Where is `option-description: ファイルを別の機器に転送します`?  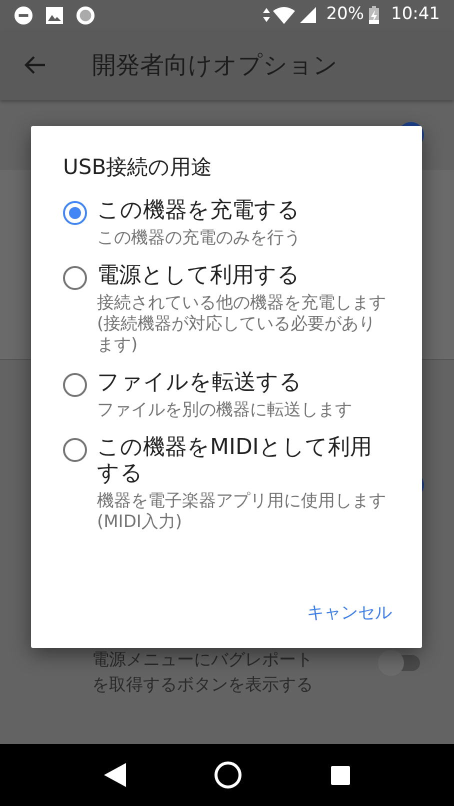
option-description: ファイルを別の機器に転送します is located at coordinates (225, 410).